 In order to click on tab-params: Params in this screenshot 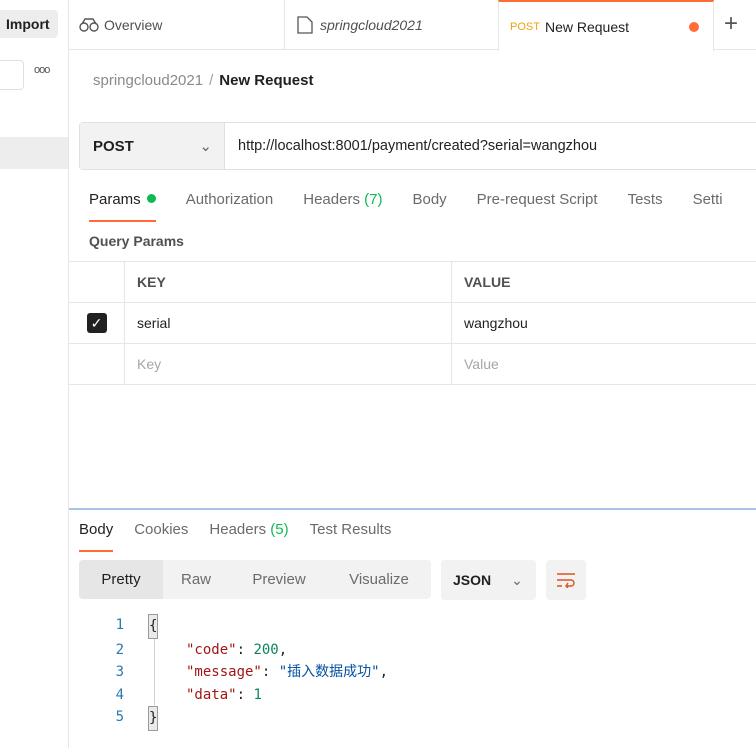, I will do `click(122, 205)`.